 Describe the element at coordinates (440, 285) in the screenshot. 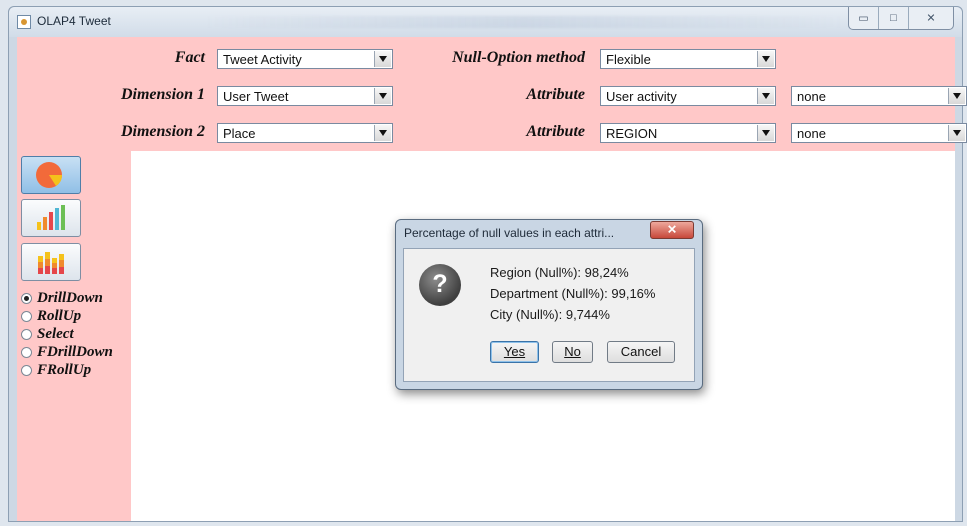

I see `question-icon: ?` at that location.